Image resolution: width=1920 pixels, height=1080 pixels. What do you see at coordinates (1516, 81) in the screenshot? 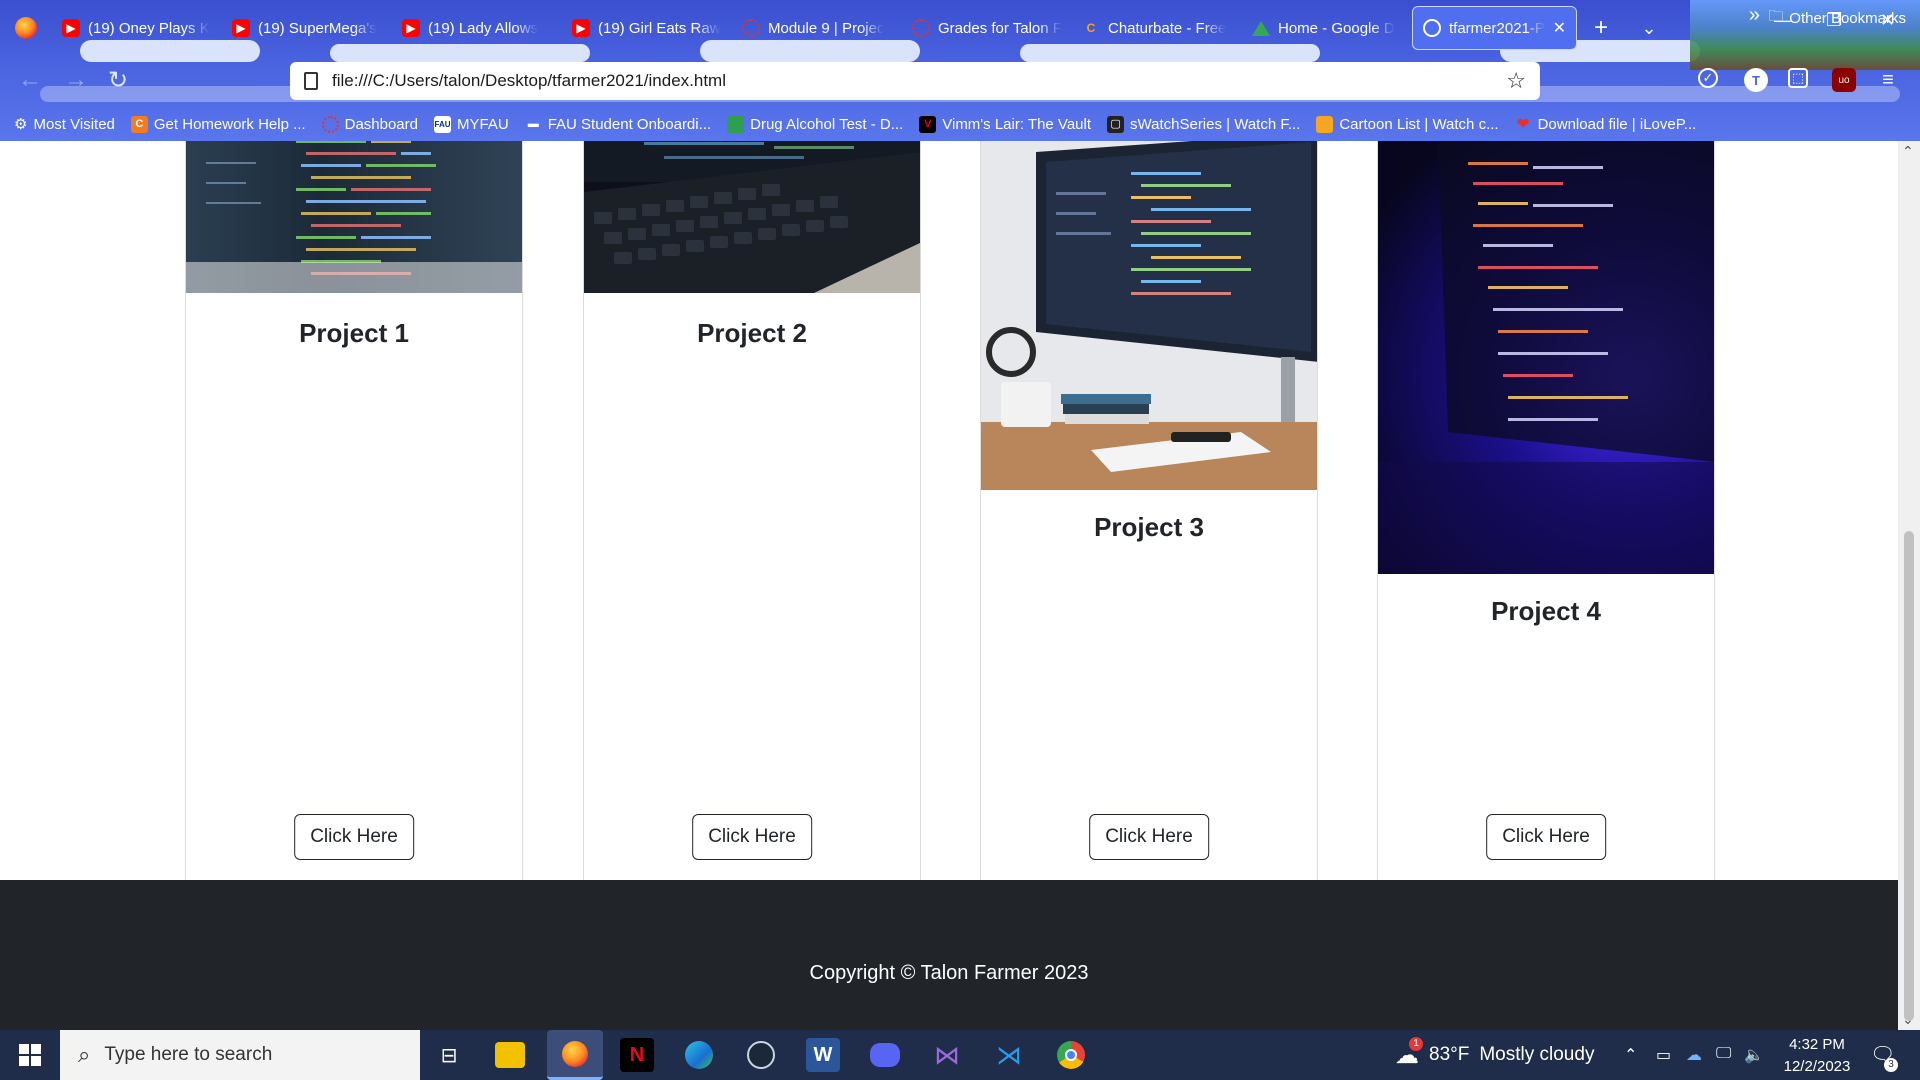
I see `bookmark-star-icon: ☆` at bounding box center [1516, 81].